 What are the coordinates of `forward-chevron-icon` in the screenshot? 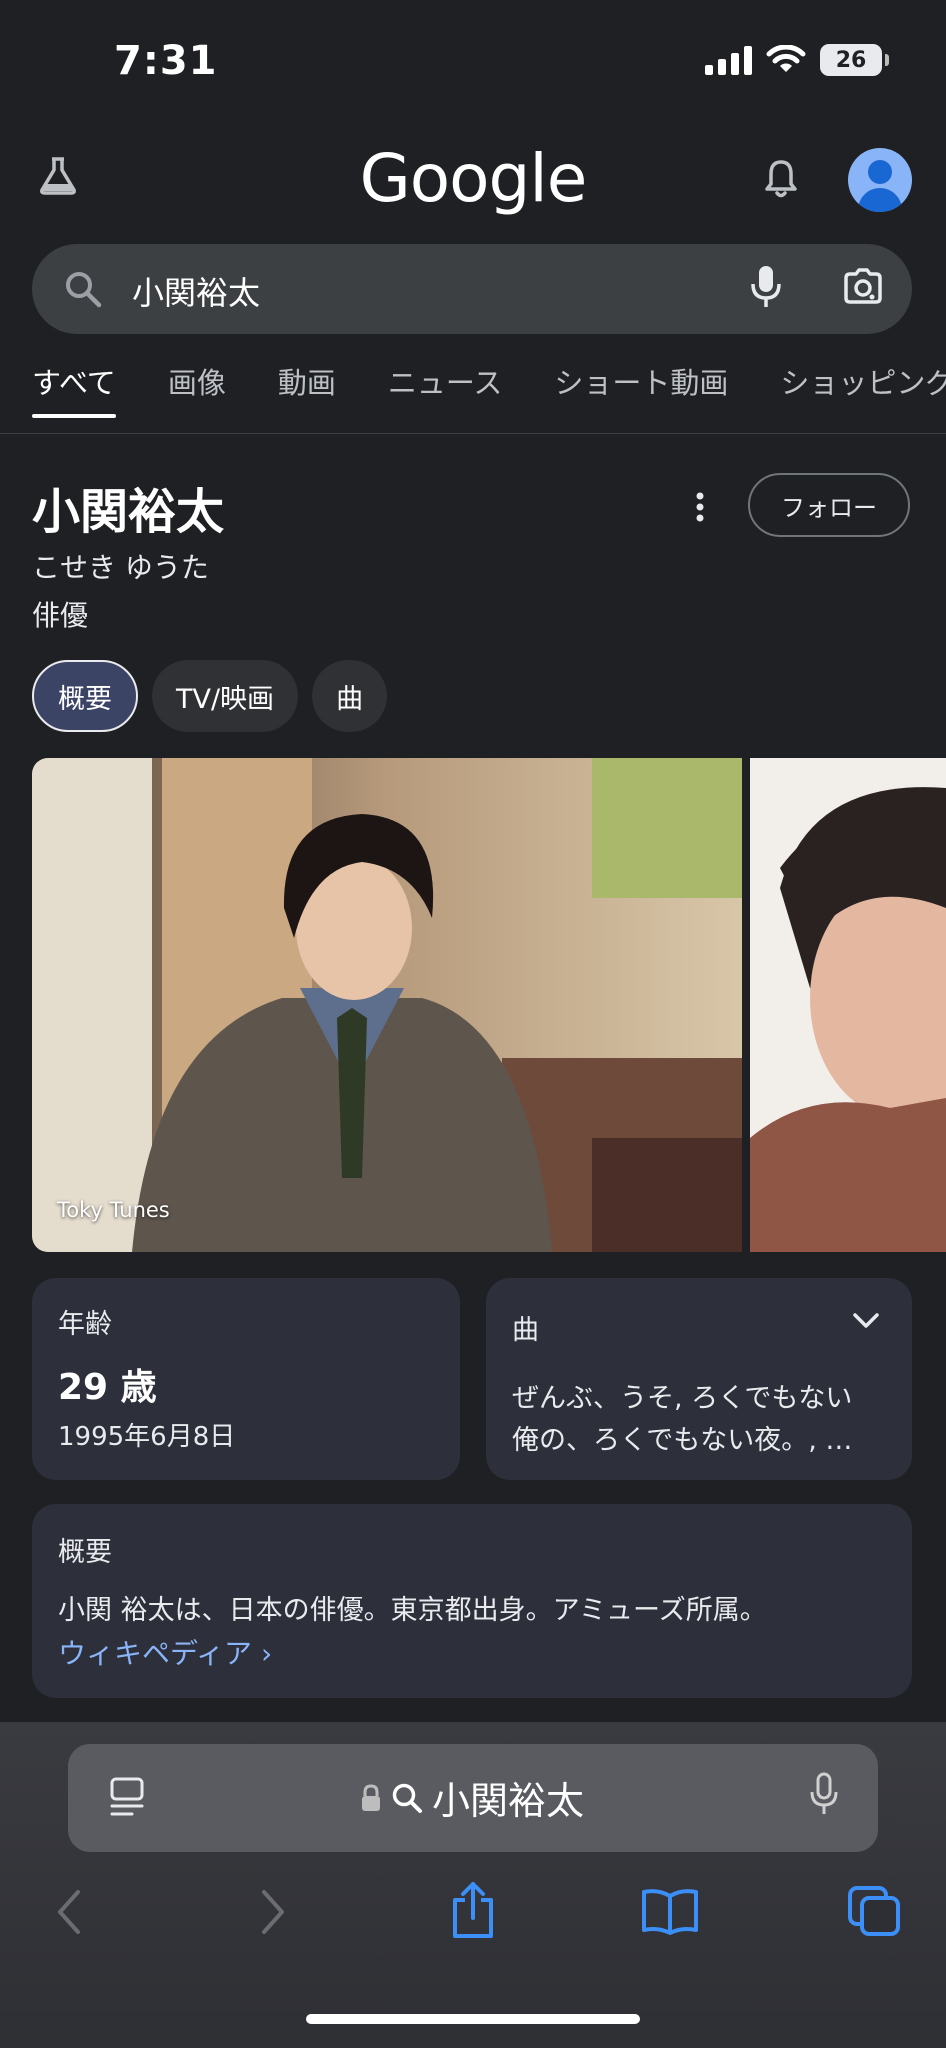 It's located at (273, 1912).